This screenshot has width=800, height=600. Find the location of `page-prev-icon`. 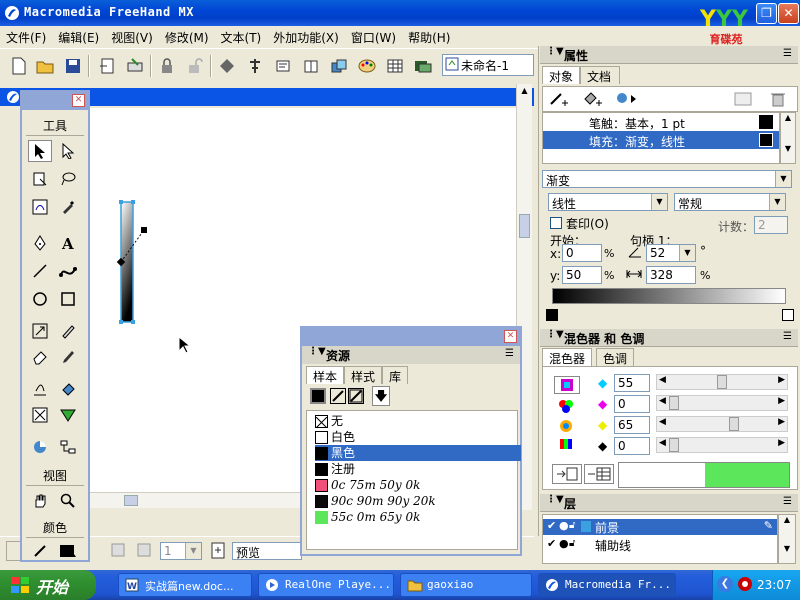

page-prev-icon is located at coordinates (118, 551).